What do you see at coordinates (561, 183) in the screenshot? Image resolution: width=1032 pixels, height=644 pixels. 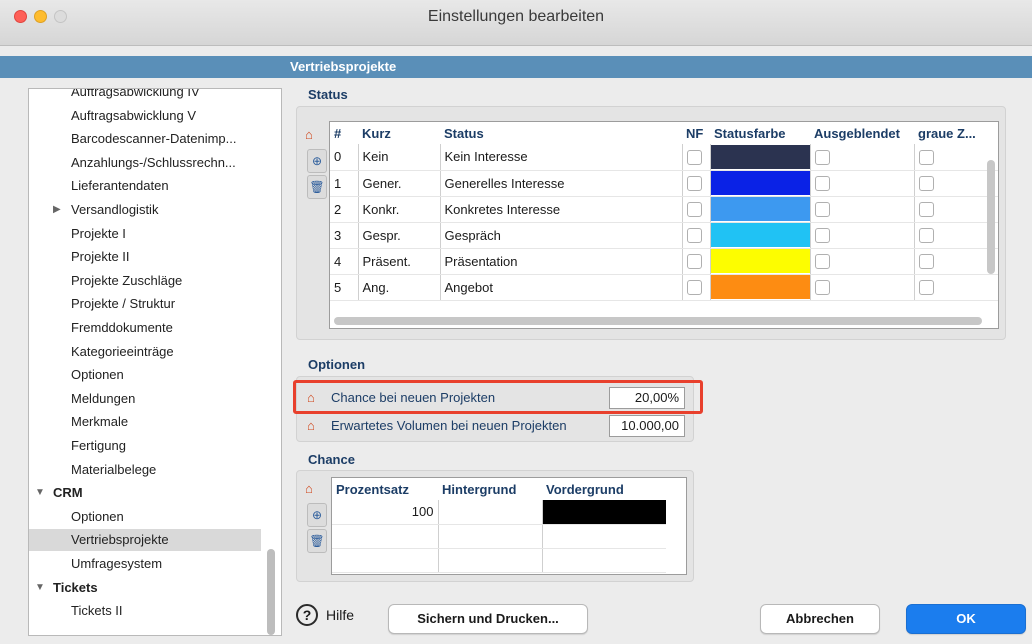 I see `status-name-cell: Generelles Interesse` at bounding box center [561, 183].